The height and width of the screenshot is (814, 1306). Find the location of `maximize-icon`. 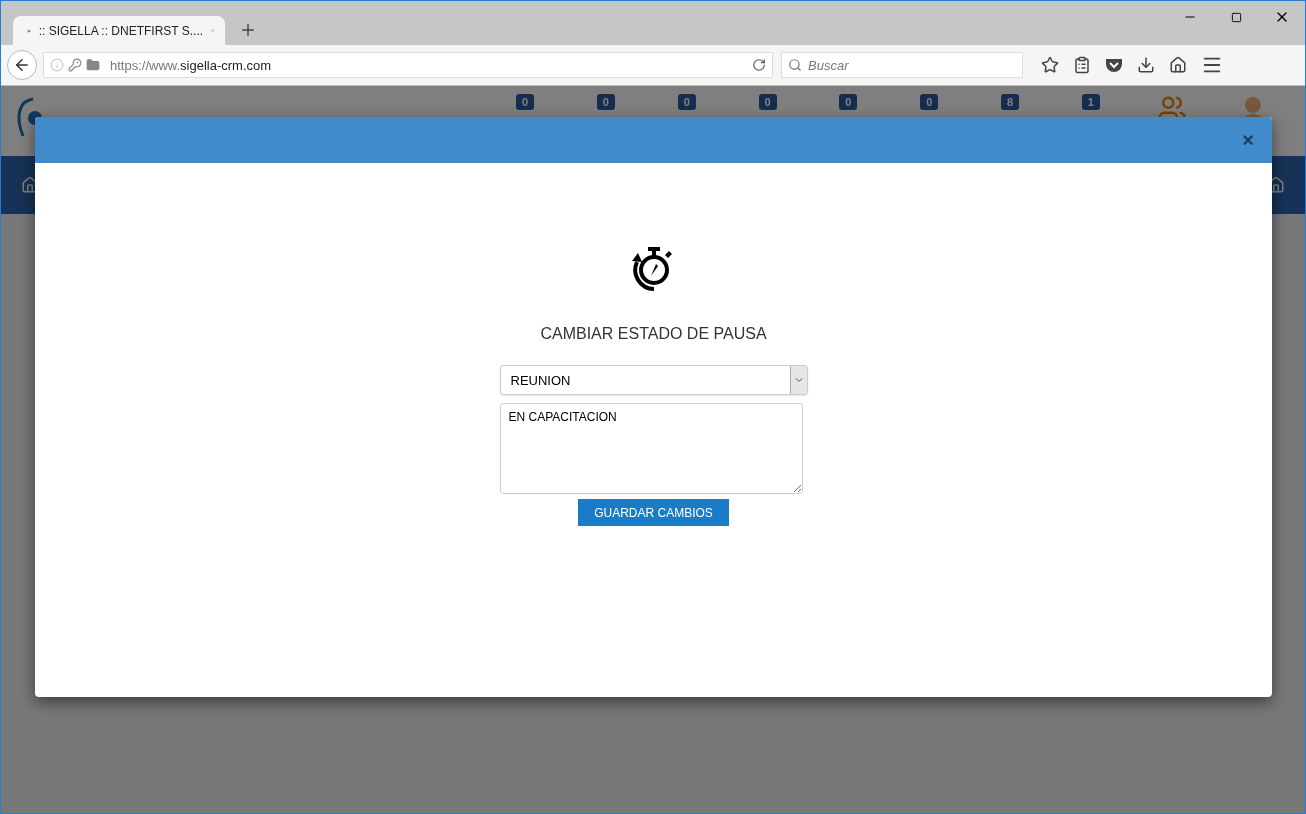

maximize-icon is located at coordinates (1236, 17).